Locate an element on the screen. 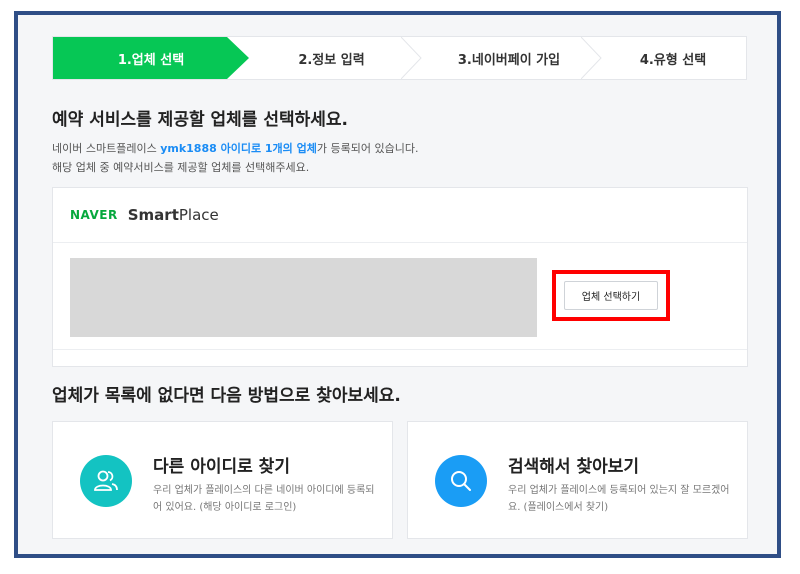 The height and width of the screenshot is (574, 800). step-label: 2.정보 입력 is located at coordinates (331, 60).